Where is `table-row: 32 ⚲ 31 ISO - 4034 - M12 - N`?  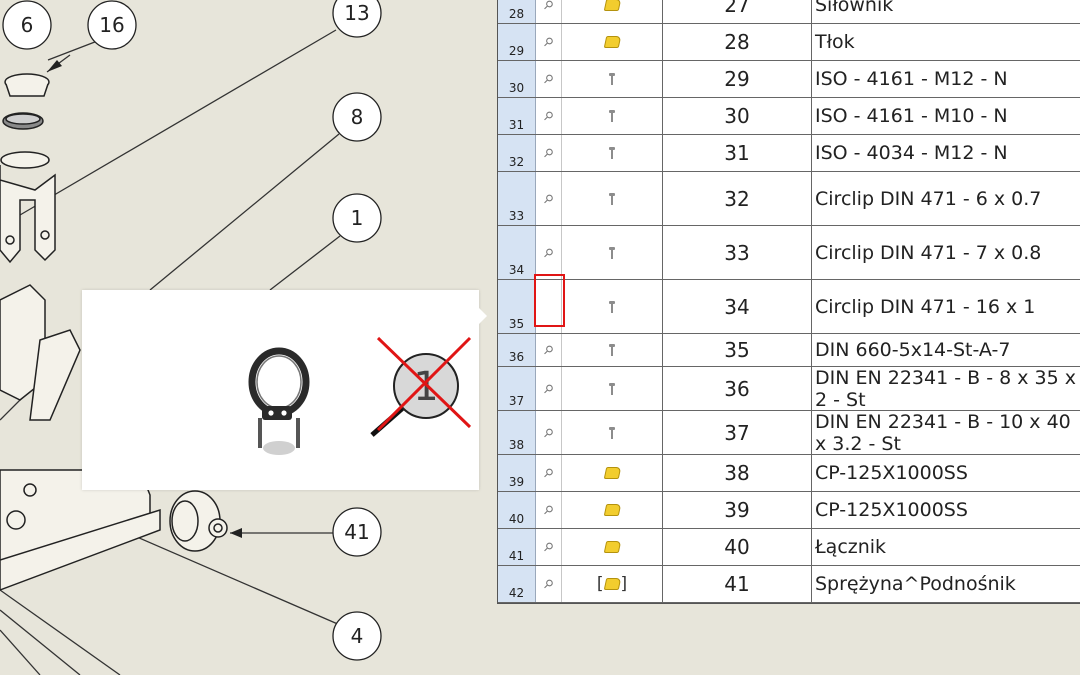 table-row: 32 ⚲ 31 ISO - 4034 - M12 - N is located at coordinates (789, 153).